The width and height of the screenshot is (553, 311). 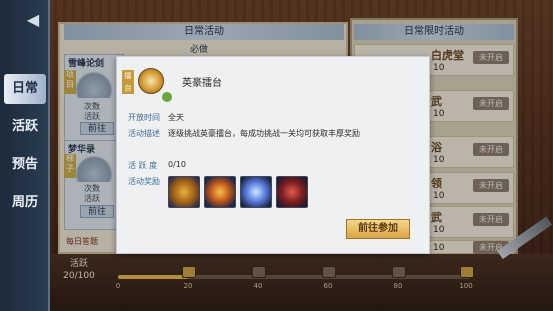 I want to click on back-arrow-icon: ◀, so click(x=33, y=20).